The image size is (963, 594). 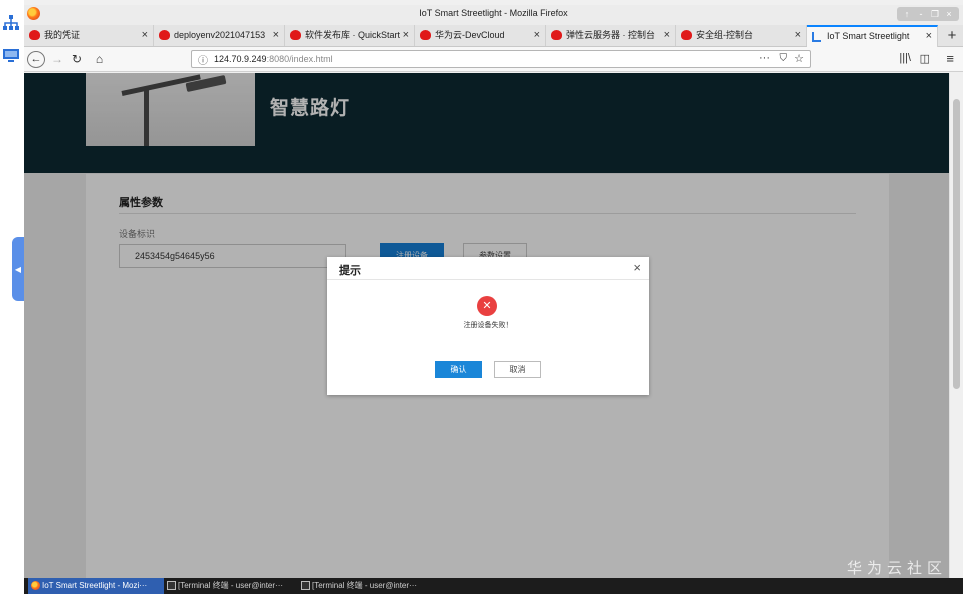 I want to click on url-text: 124.70.9.249:8080/index.html, so click(x=273, y=59).